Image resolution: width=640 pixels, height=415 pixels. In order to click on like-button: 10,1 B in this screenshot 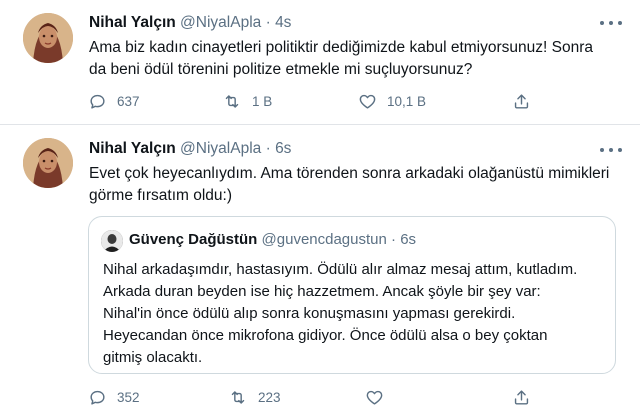, I will do `click(392, 101)`.